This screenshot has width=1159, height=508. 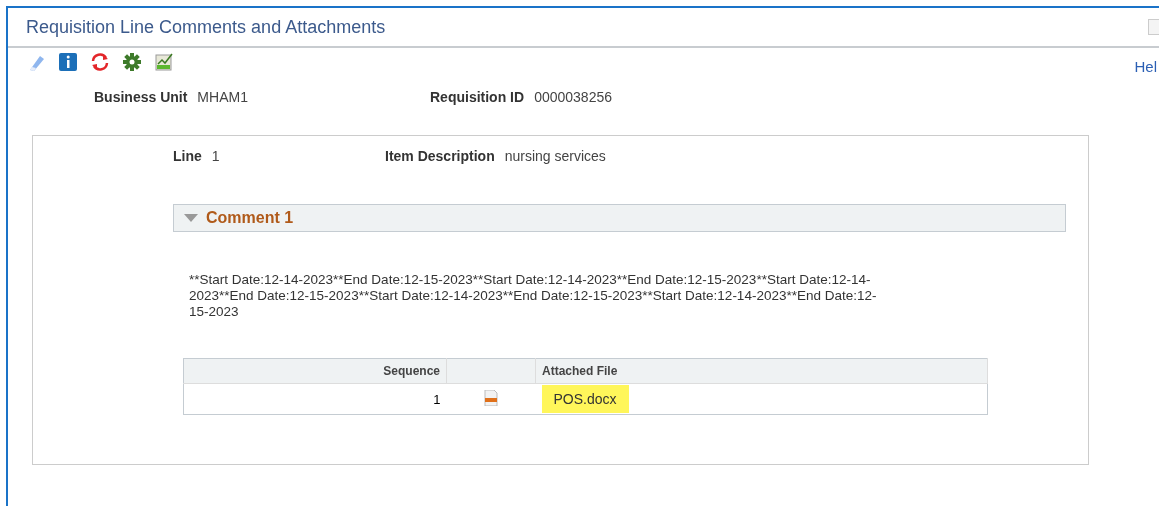 I want to click on comment-title: Comment 1, so click(x=250, y=218).